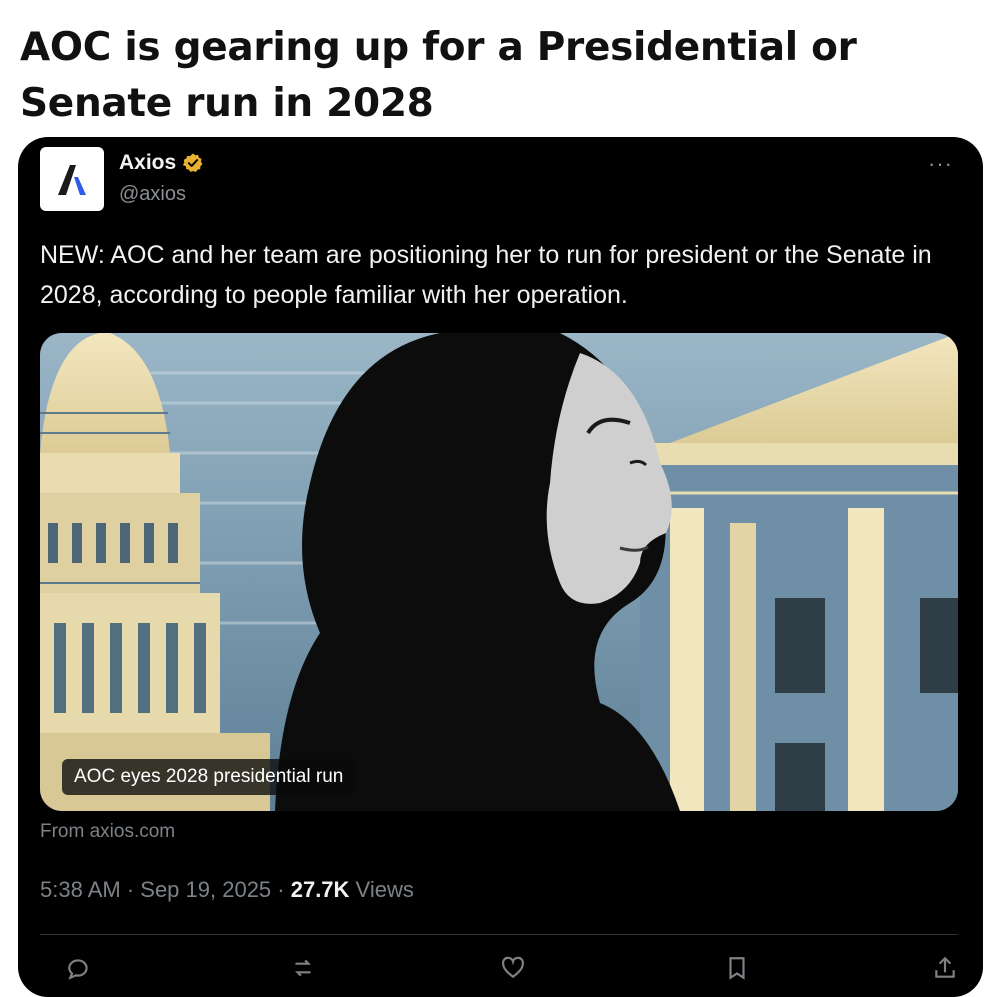 Image resolution: width=1000 pixels, height=997 pixels. I want to click on axios-logo-icon, so click(72, 180).